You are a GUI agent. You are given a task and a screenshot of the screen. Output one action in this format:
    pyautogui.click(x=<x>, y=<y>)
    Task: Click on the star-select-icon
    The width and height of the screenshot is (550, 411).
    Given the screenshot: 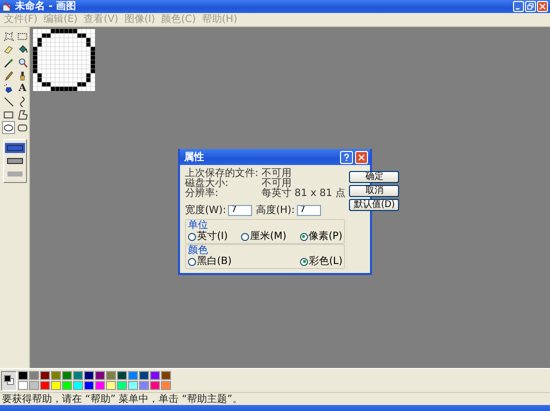 What is the action you would take?
    pyautogui.click(x=8, y=36)
    